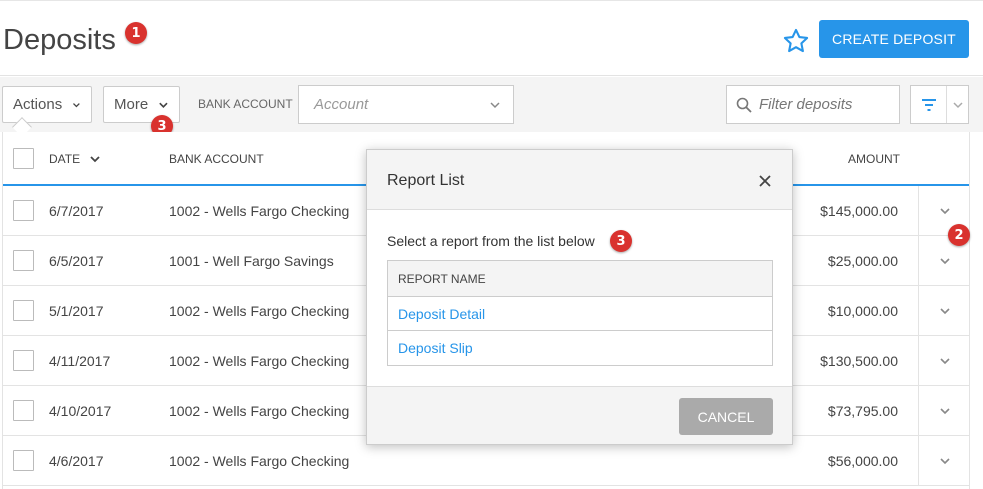 Image resolution: width=983 pixels, height=489 pixels. Describe the element at coordinates (744, 105) in the screenshot. I see `search-icon` at that location.